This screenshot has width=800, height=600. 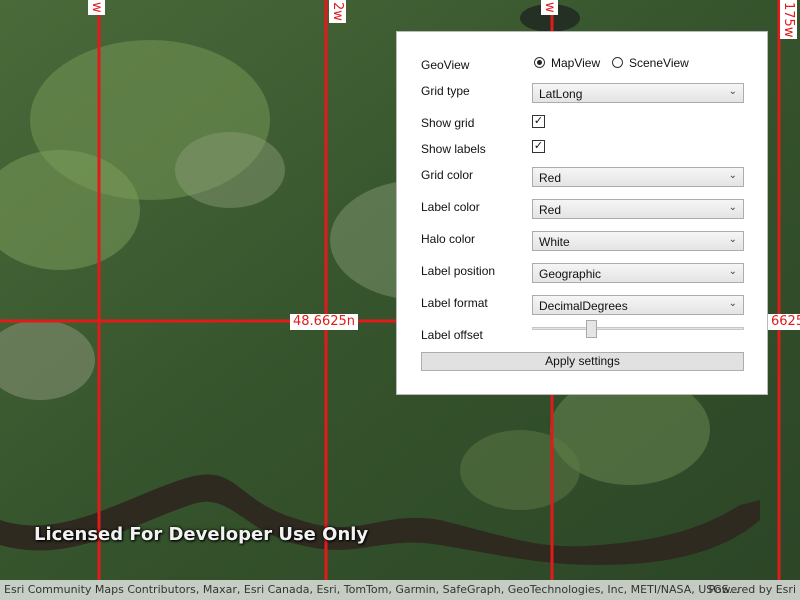 I want to click on label-format-label: Label format, so click(x=454, y=303).